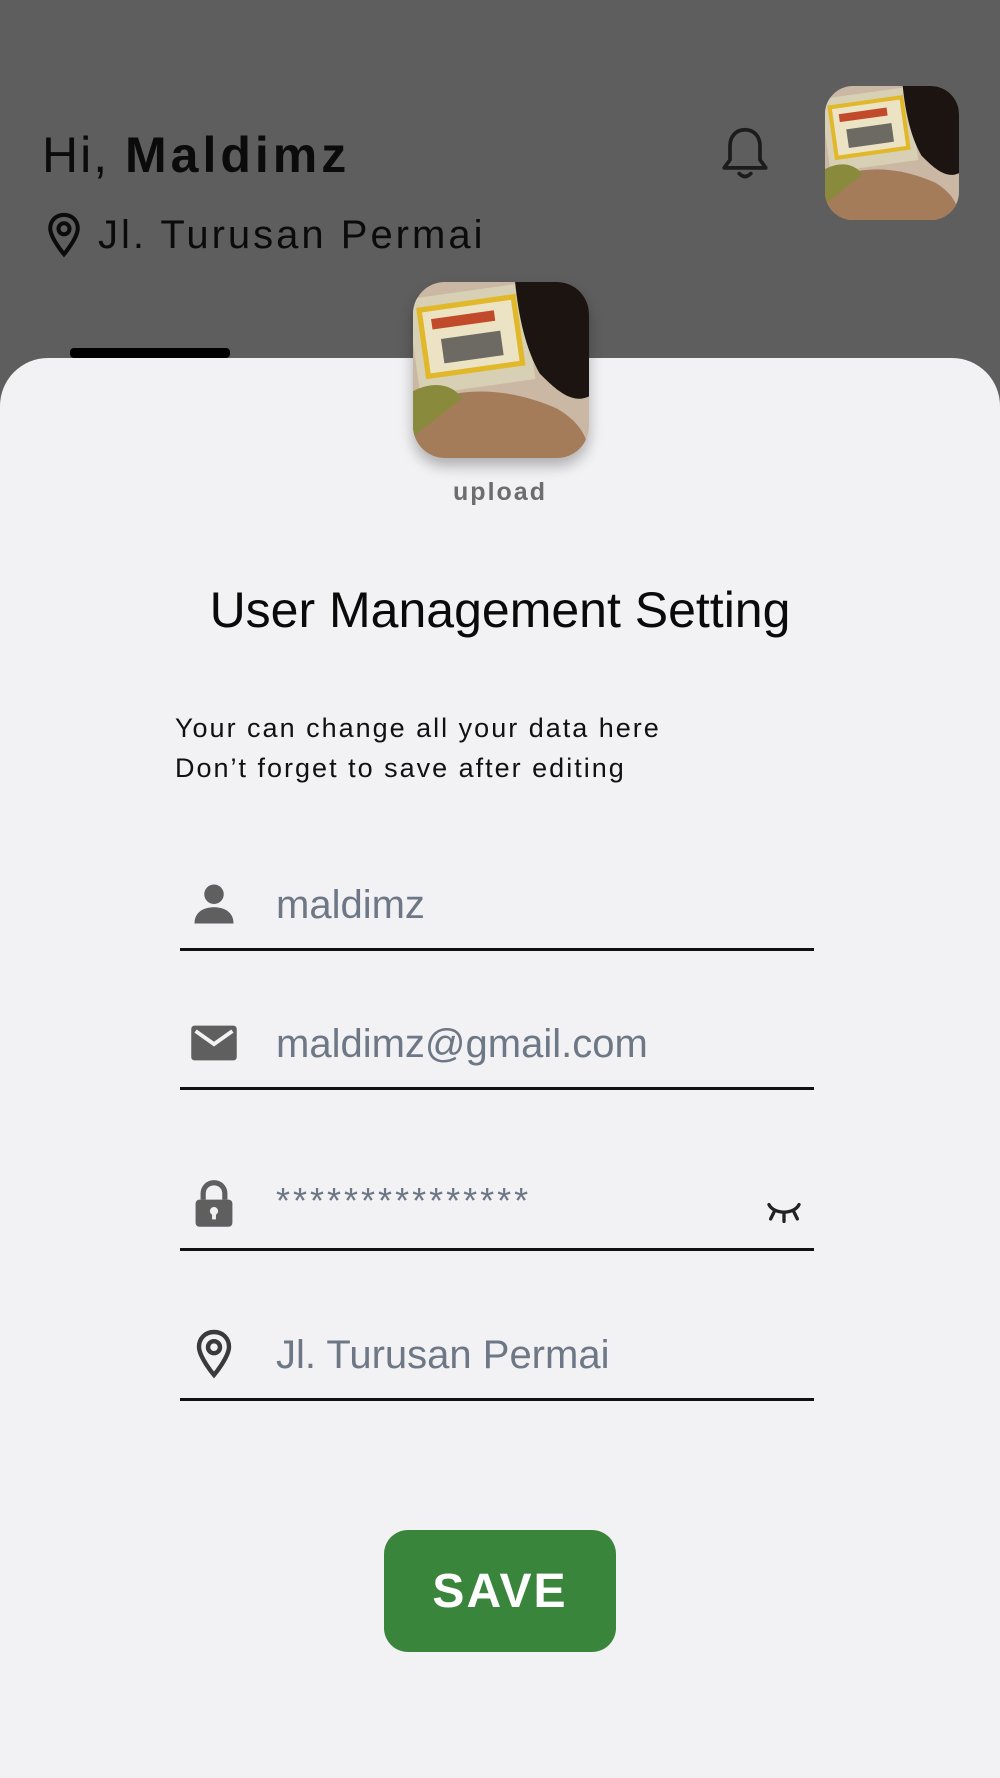 Image resolution: width=1000 pixels, height=1778 pixels. What do you see at coordinates (76, 155) in the screenshot?
I see `greeting-prefix: Hi,` at bounding box center [76, 155].